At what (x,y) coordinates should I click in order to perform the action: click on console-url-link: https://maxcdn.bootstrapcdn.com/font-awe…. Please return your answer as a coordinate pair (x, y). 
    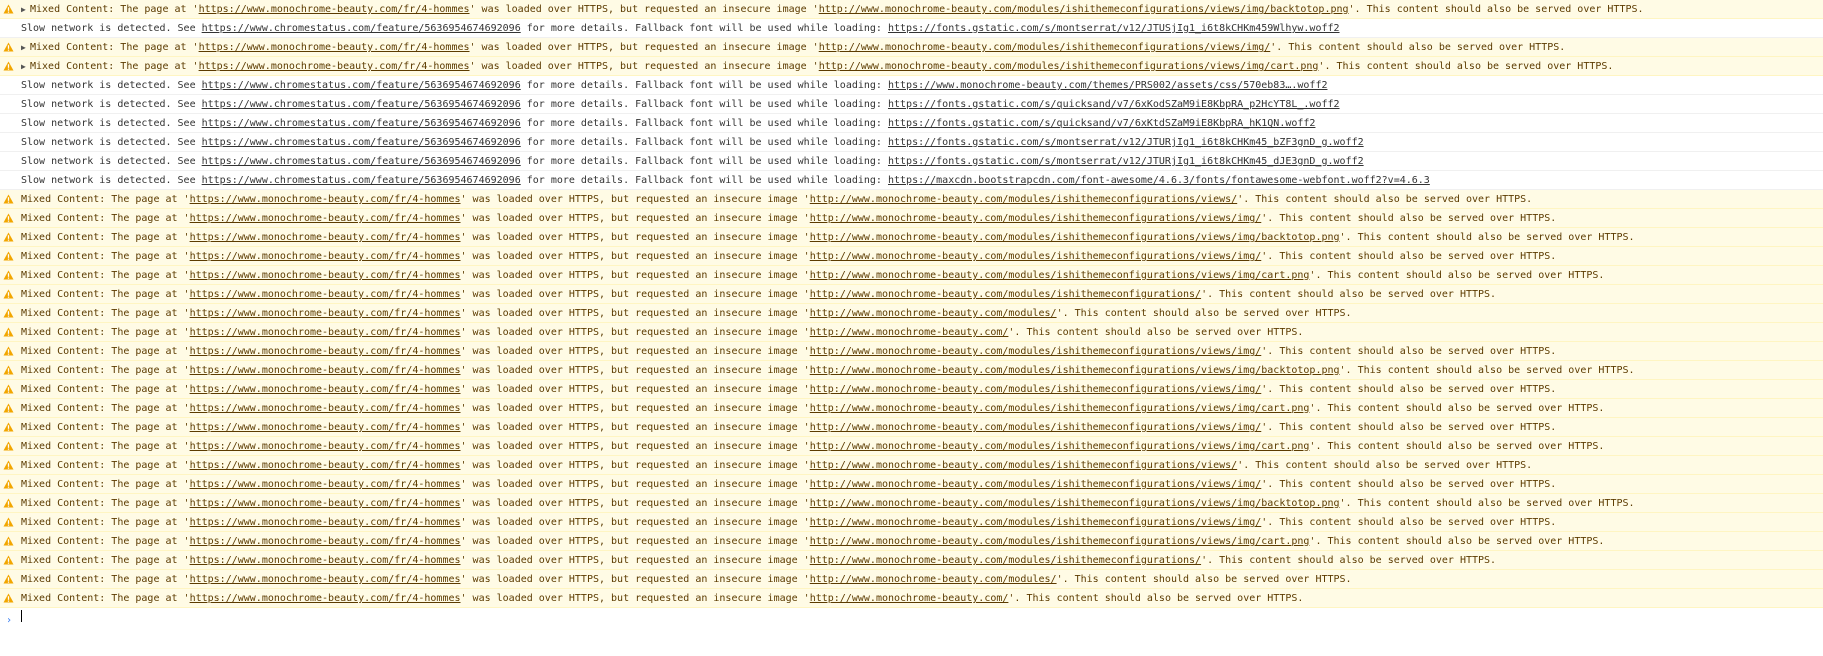
    Looking at the image, I should click on (1159, 180).